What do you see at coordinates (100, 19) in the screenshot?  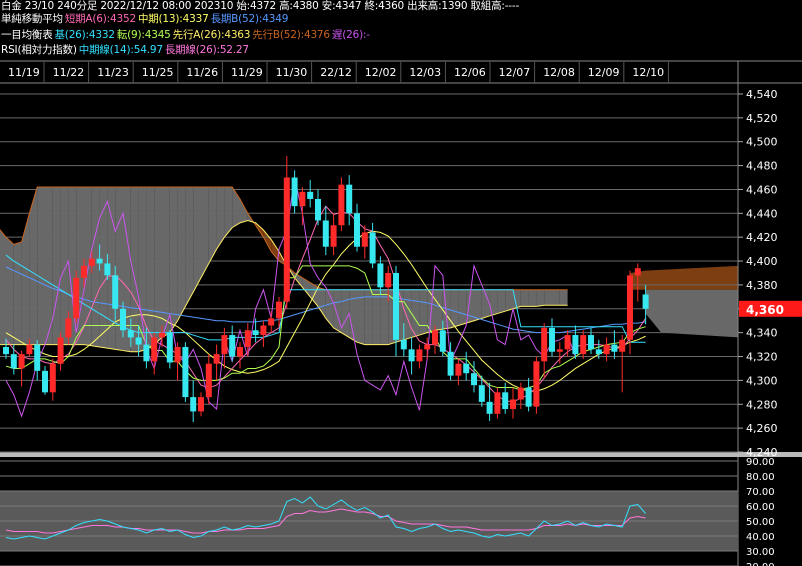 I see `sma-short-label: 短期A(6):4352` at bounding box center [100, 19].